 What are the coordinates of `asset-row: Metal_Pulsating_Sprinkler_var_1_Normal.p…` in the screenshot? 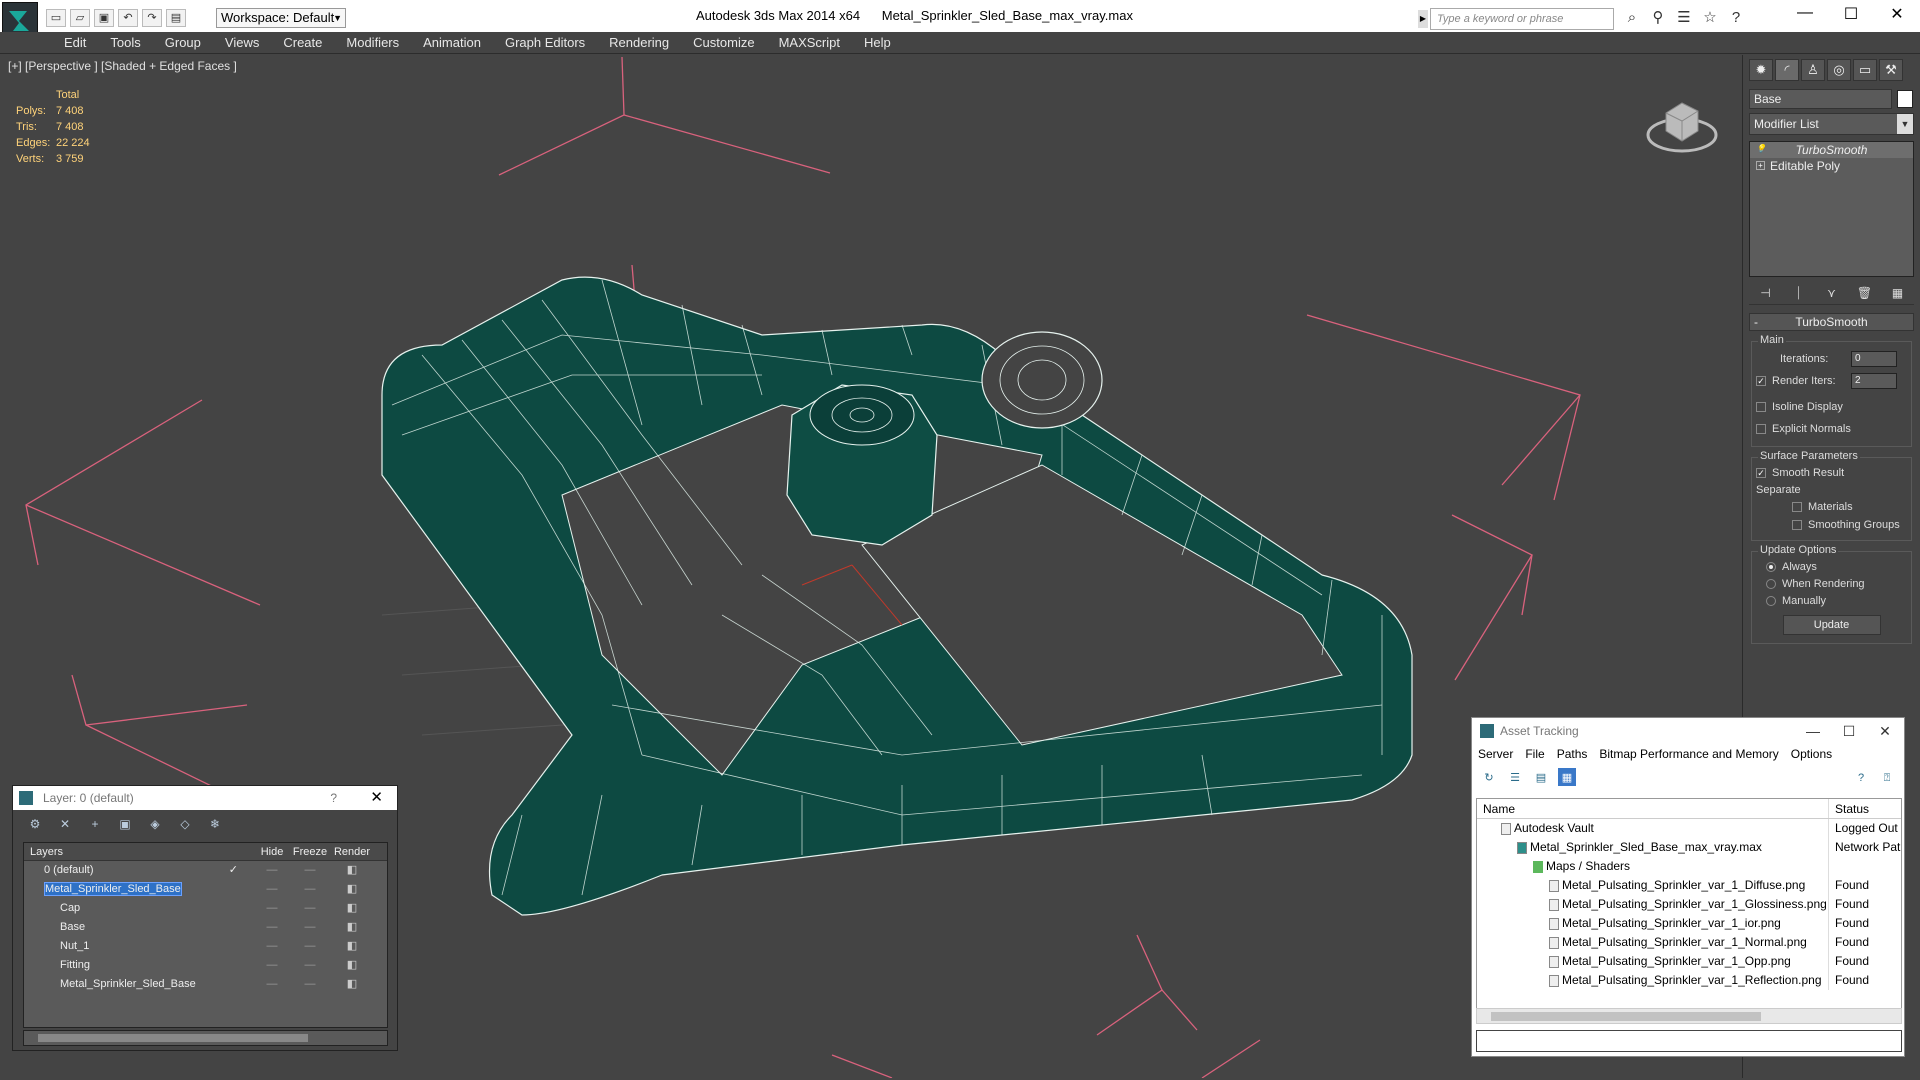 It's located at (1689, 942).